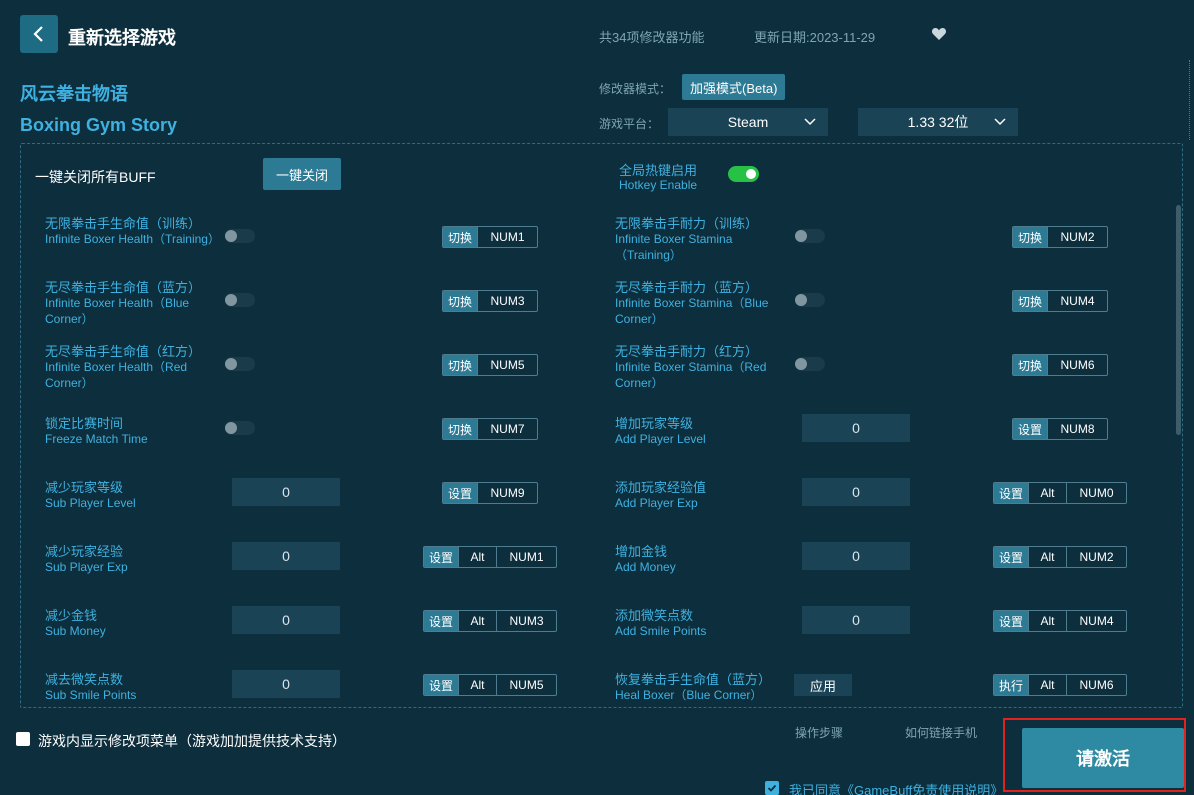  Describe the element at coordinates (693, 679) in the screenshot. I see `item-label-cn: 恢复拳击手生命值（蓝方）` at that location.